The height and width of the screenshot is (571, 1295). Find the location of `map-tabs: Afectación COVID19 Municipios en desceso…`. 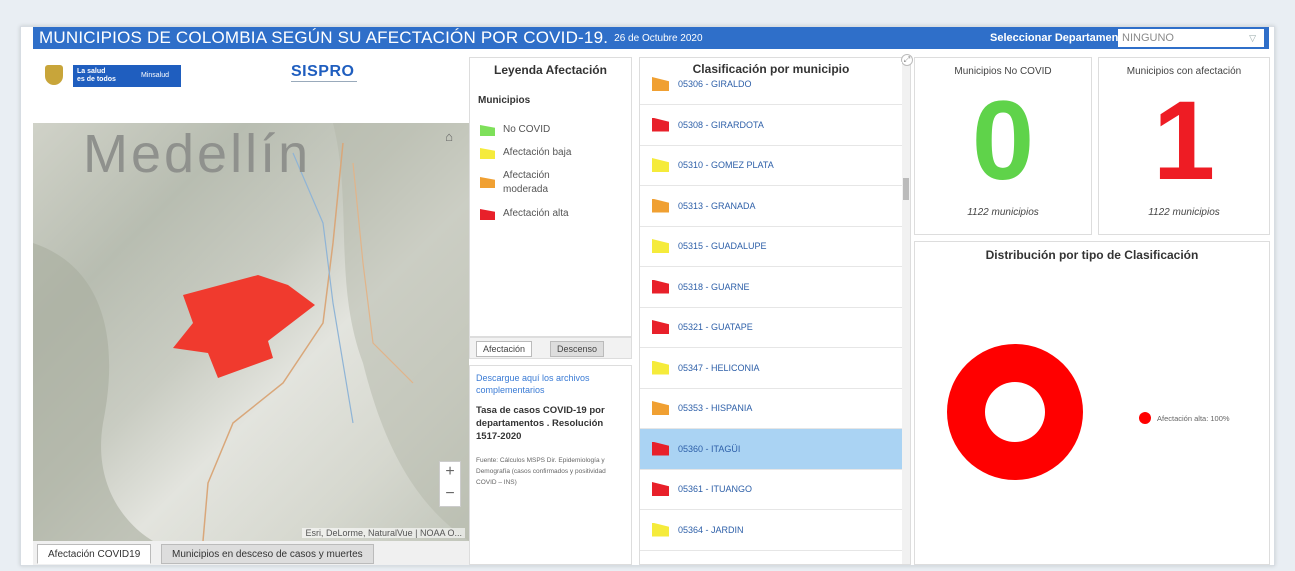

map-tabs: Afectación COVID19 Municipios en desceso… is located at coordinates (251, 553).